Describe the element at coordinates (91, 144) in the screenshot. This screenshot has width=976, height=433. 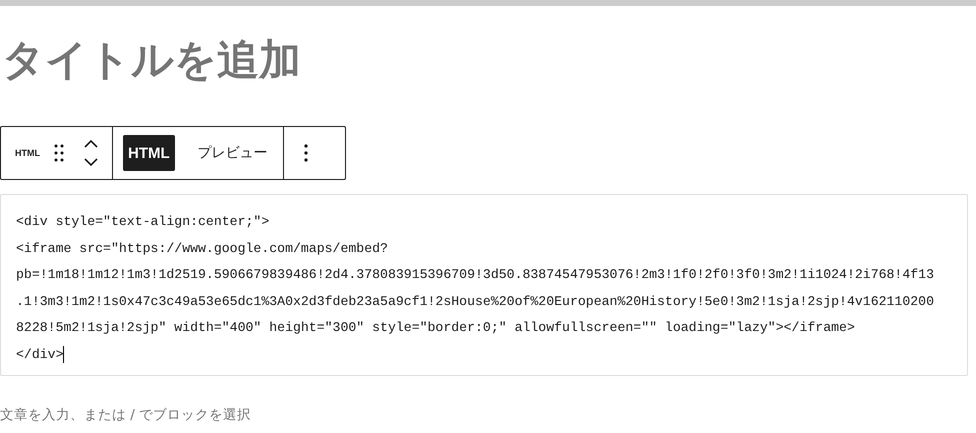
I see `move-up-icon` at that location.